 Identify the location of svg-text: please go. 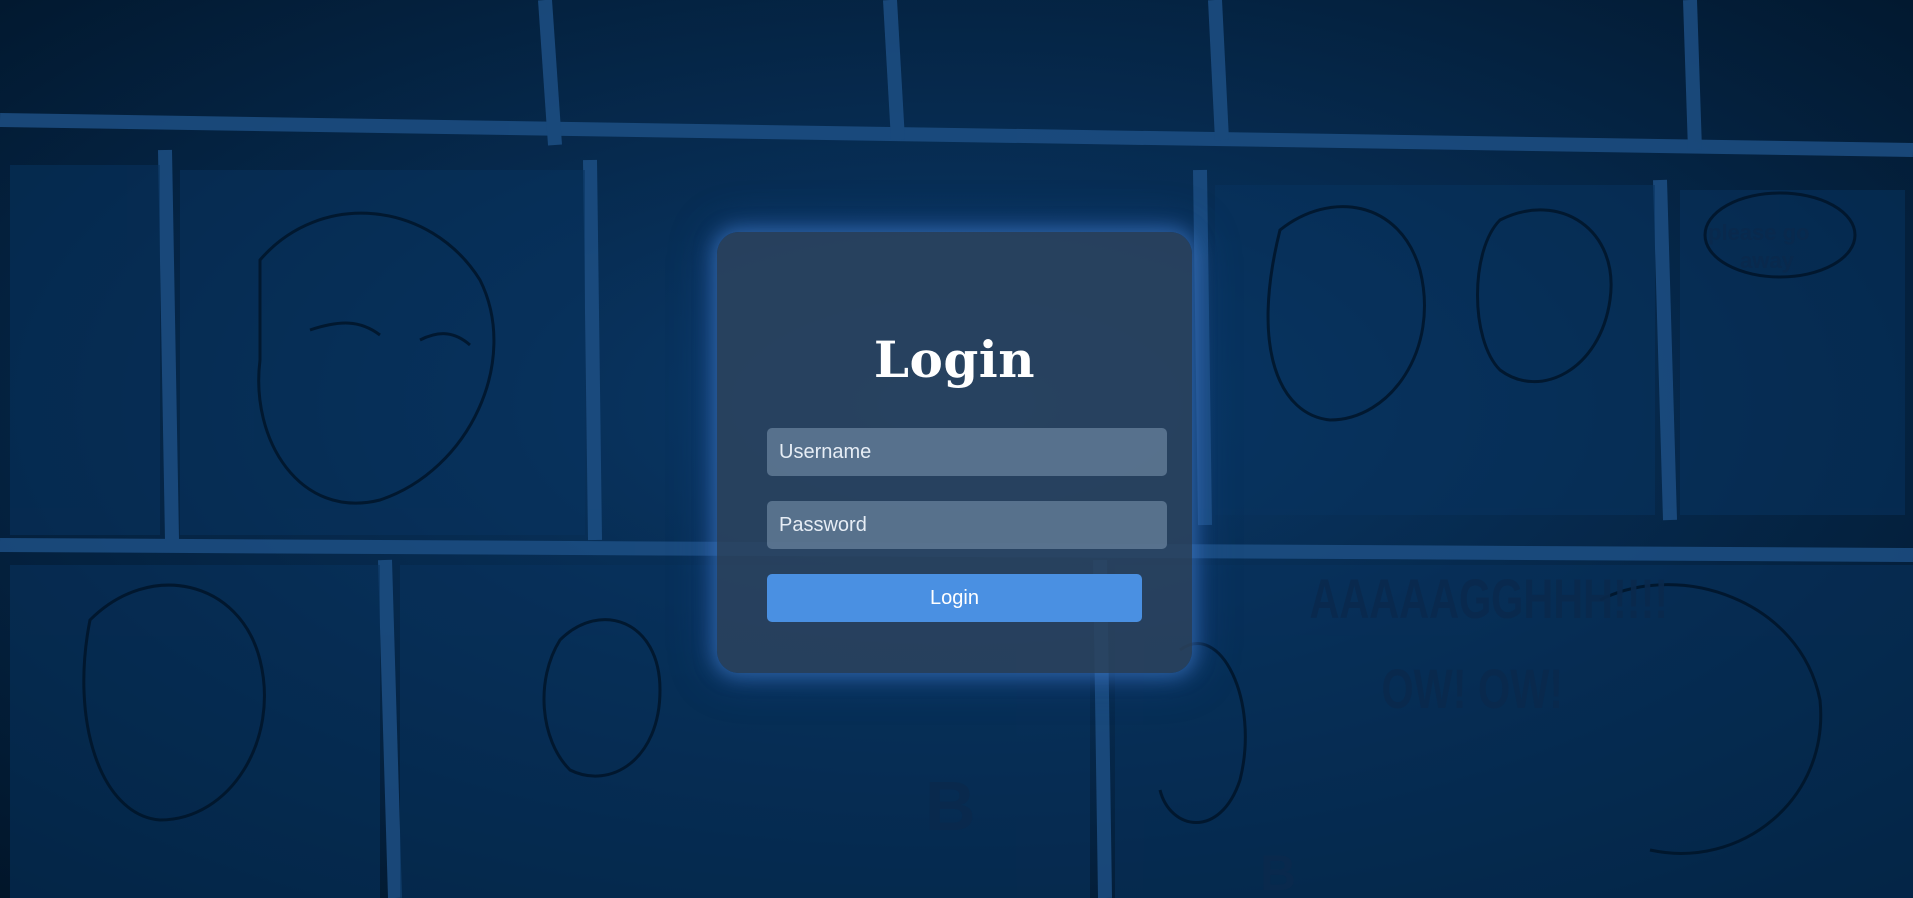
(1758, 232).